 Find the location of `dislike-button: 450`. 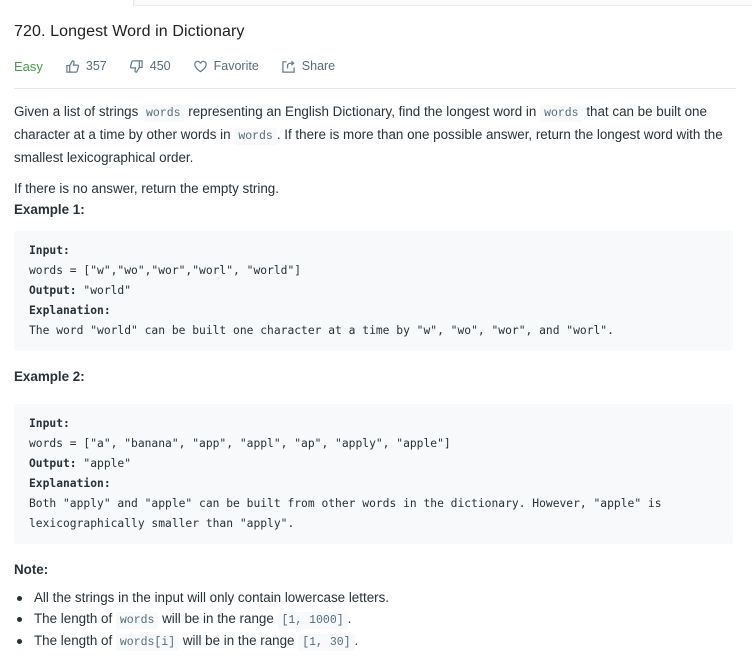

dislike-button: 450 is located at coordinates (150, 66).